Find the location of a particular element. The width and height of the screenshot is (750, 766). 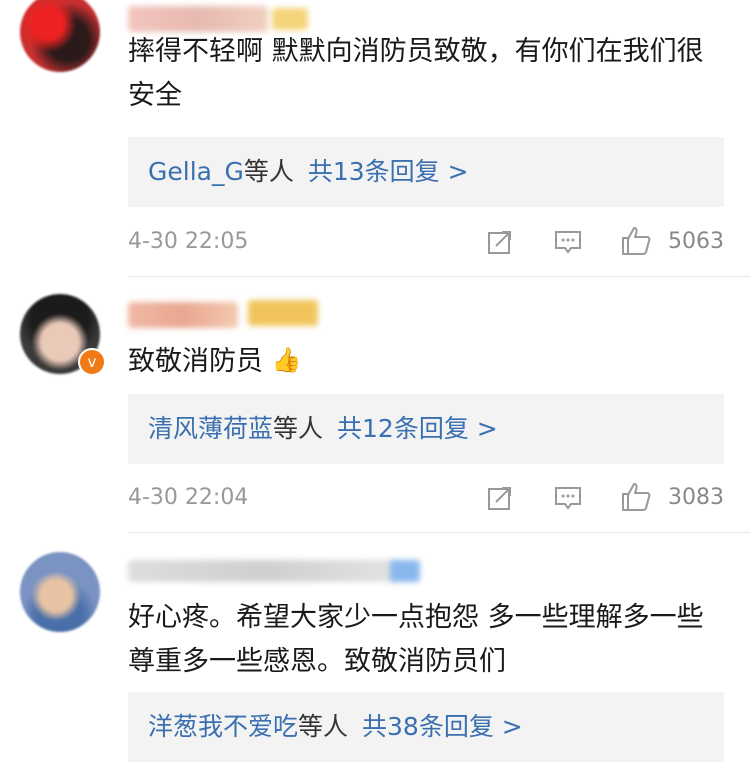

reply-user-names: 洋葱我不爱吃 is located at coordinates (223, 726).